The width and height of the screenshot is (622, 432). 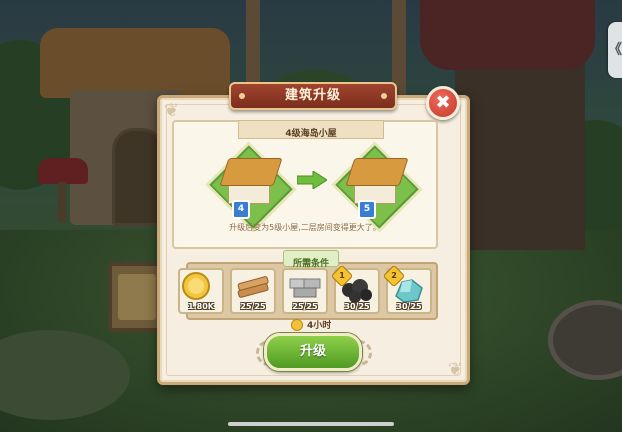 I want to click on home-indicator, so click(x=311, y=424).